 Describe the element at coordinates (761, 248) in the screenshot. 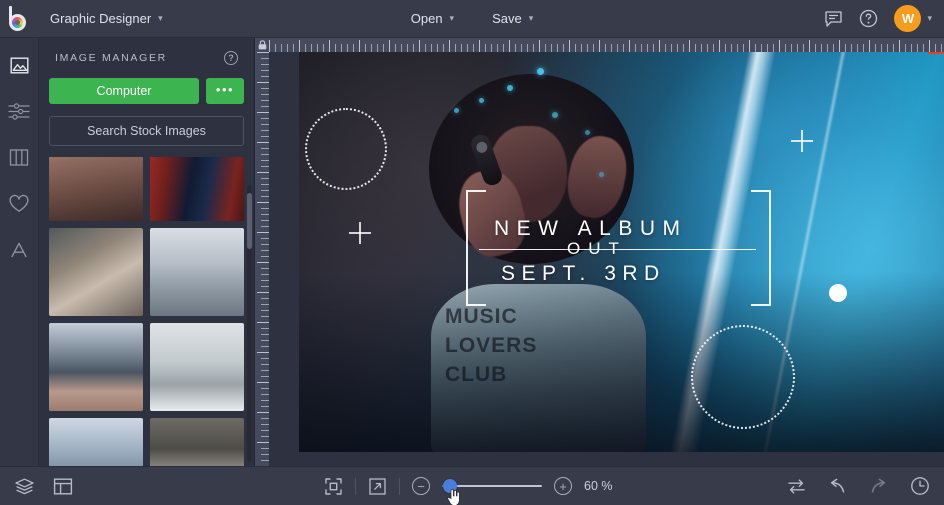

I see `bracket-right` at that location.